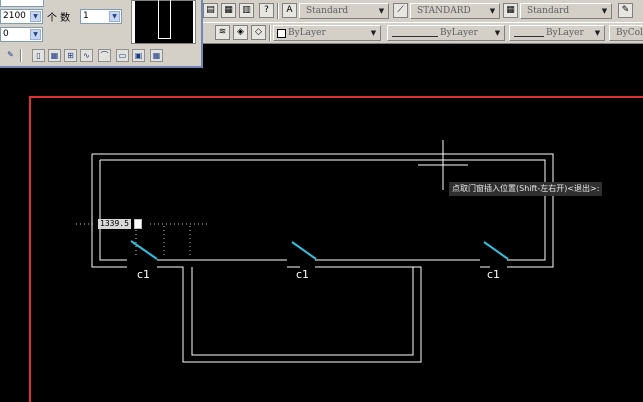 The image size is (643, 402). Describe the element at coordinates (557, 33) in the screenshot. I see `lineweight-select: ByLayer ▼` at that location.